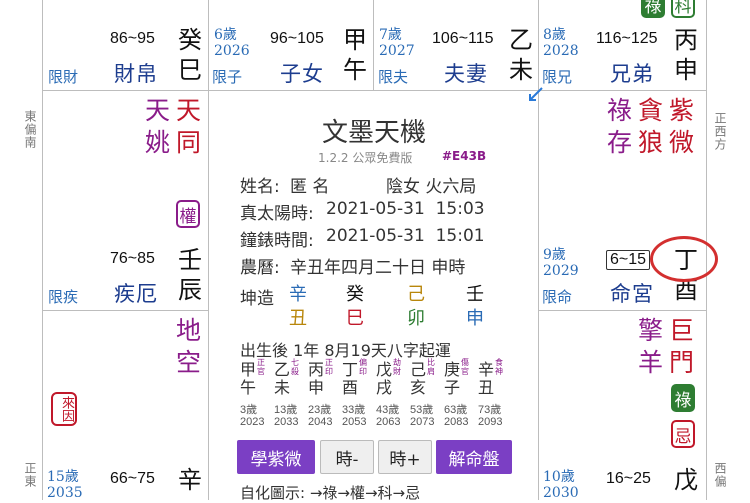 The width and height of the screenshot is (750, 503). What do you see at coordinates (252, 422) in the screenshot?
I see `luck-year: 2023` at bounding box center [252, 422].